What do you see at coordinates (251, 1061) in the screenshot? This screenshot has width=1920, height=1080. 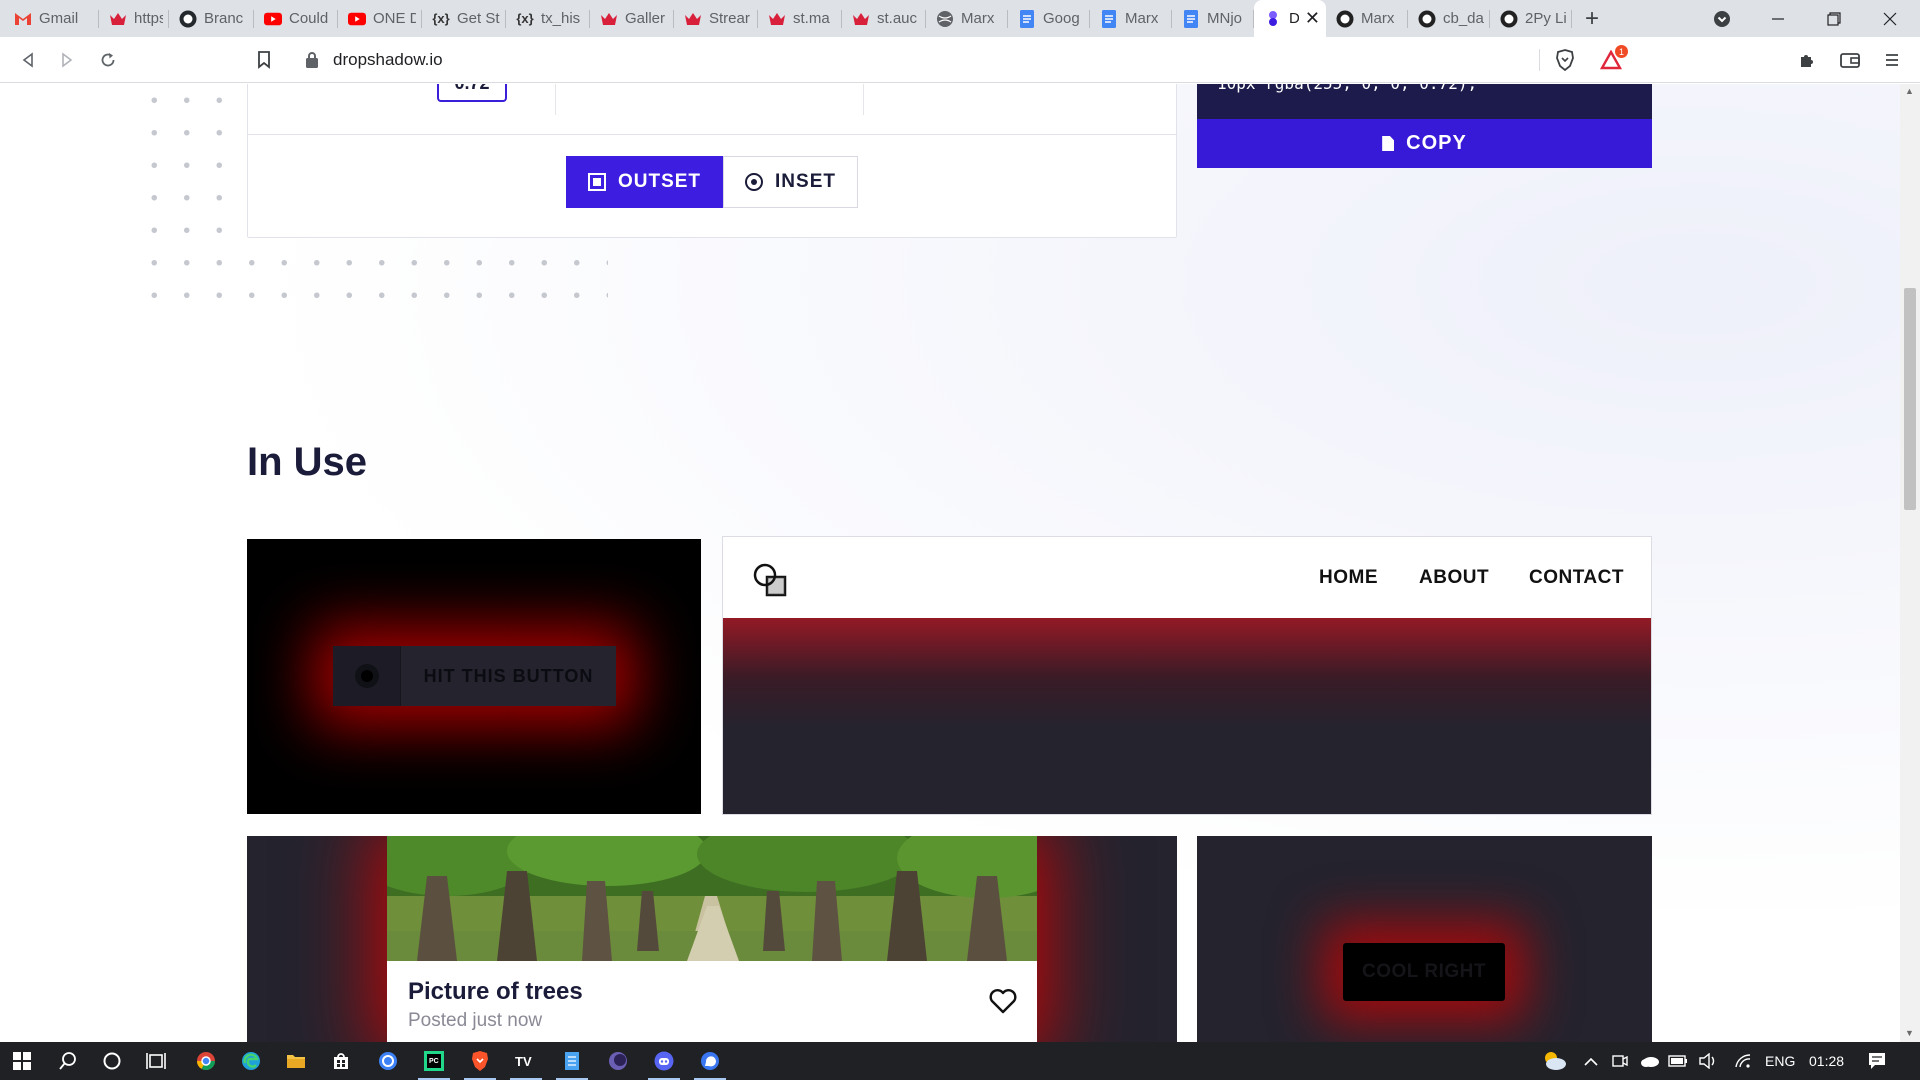 I see `edge-icon` at bounding box center [251, 1061].